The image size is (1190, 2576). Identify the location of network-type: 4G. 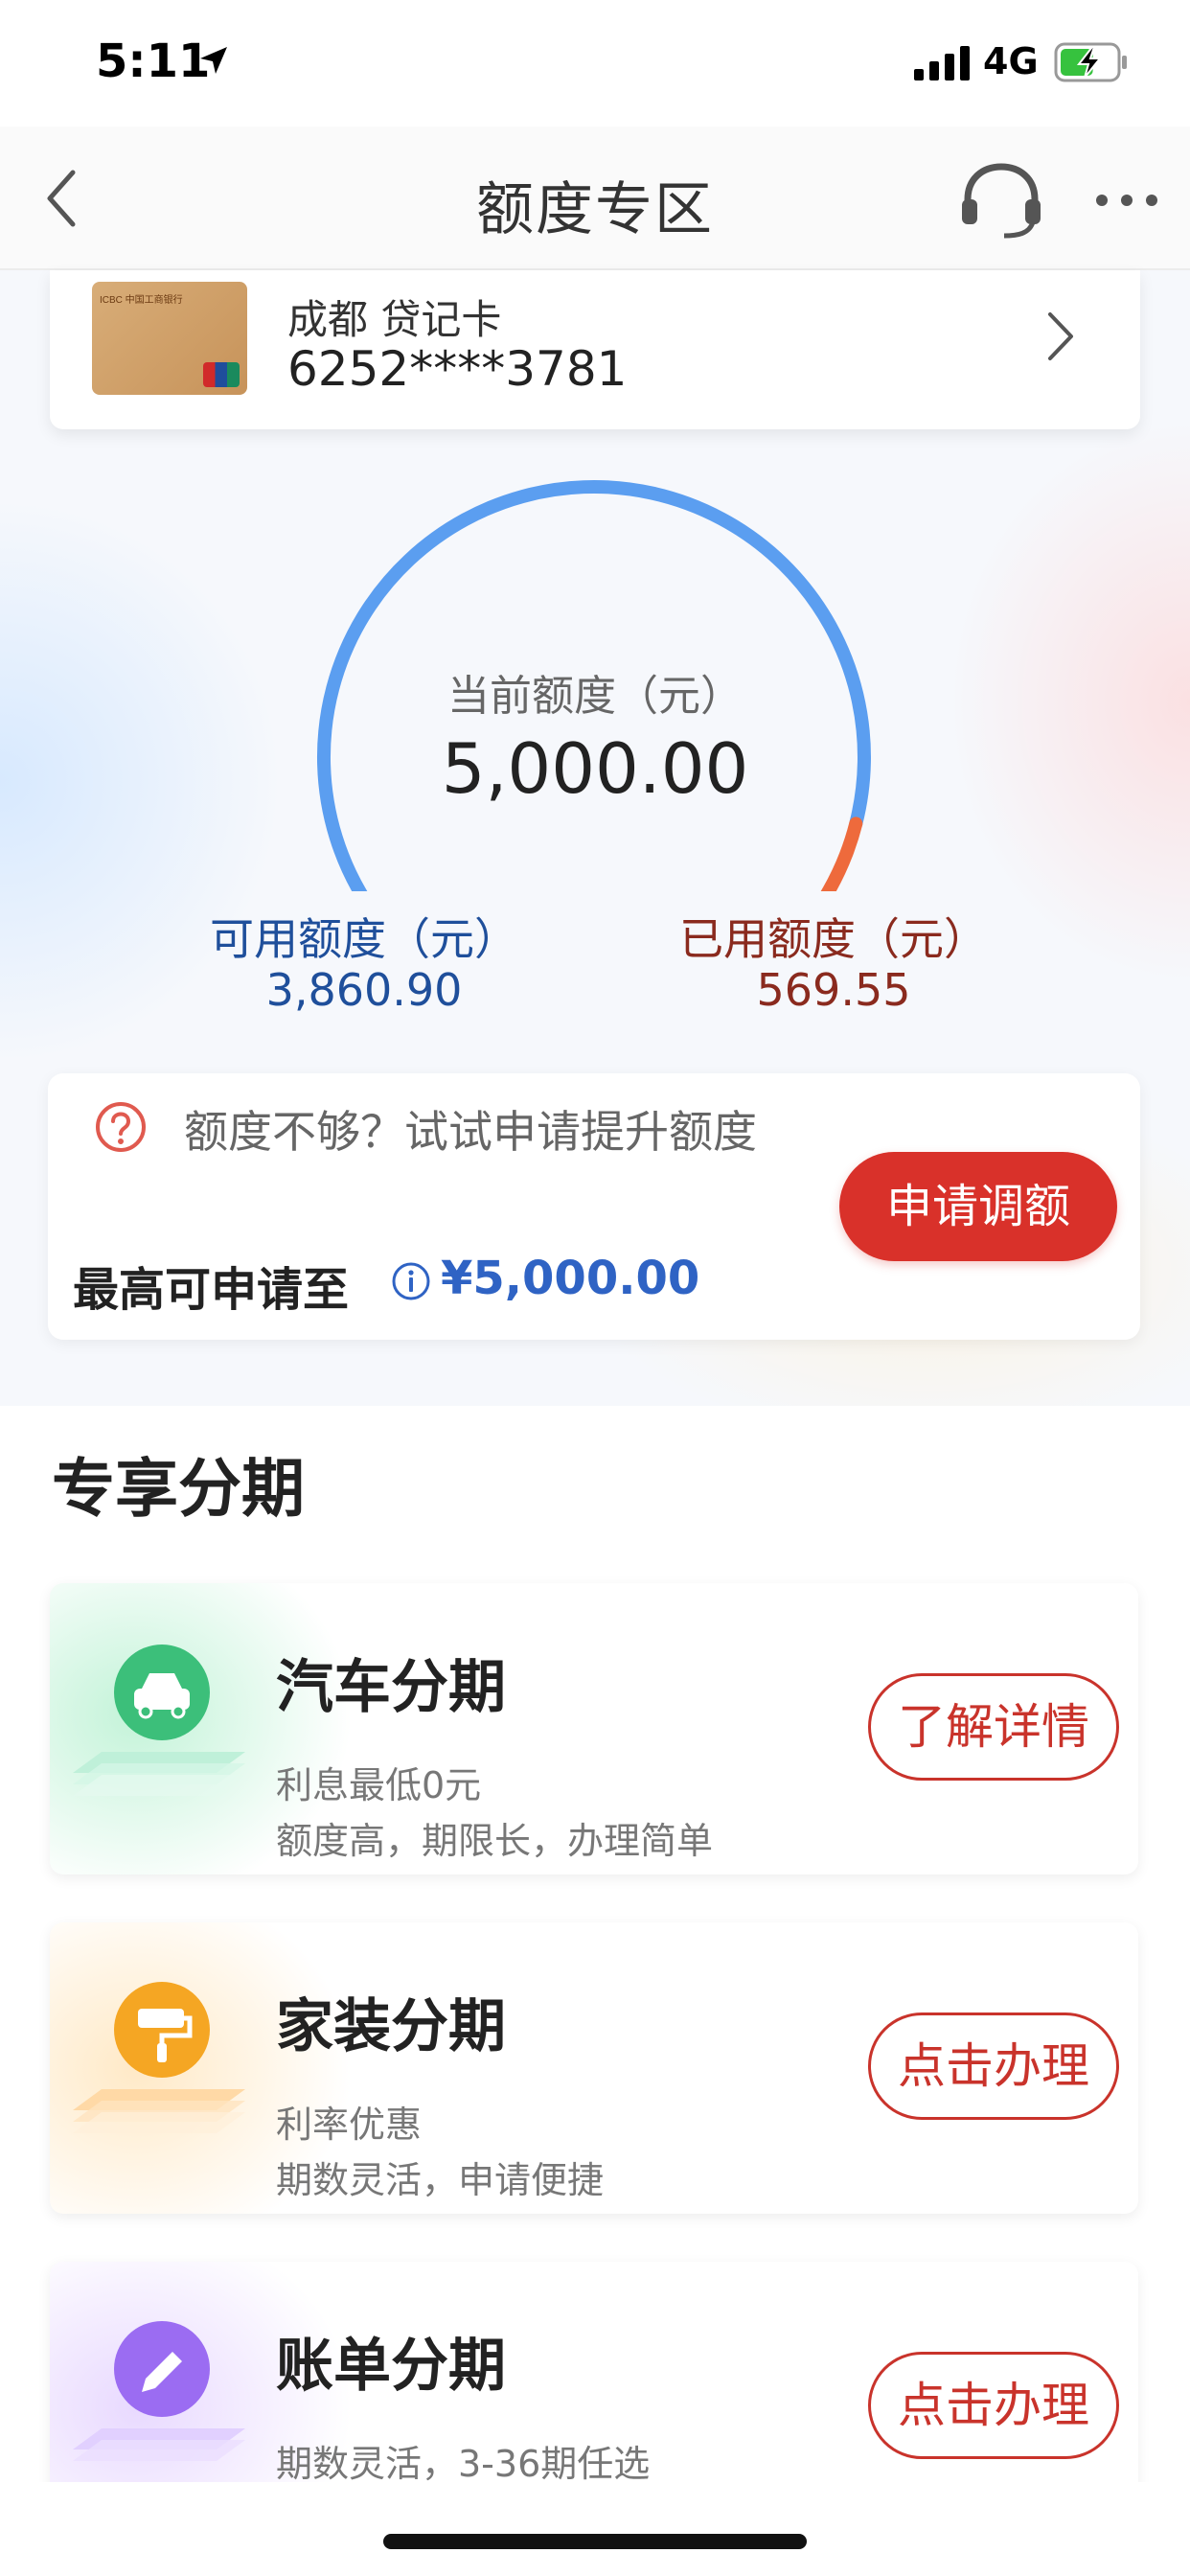
(1011, 61).